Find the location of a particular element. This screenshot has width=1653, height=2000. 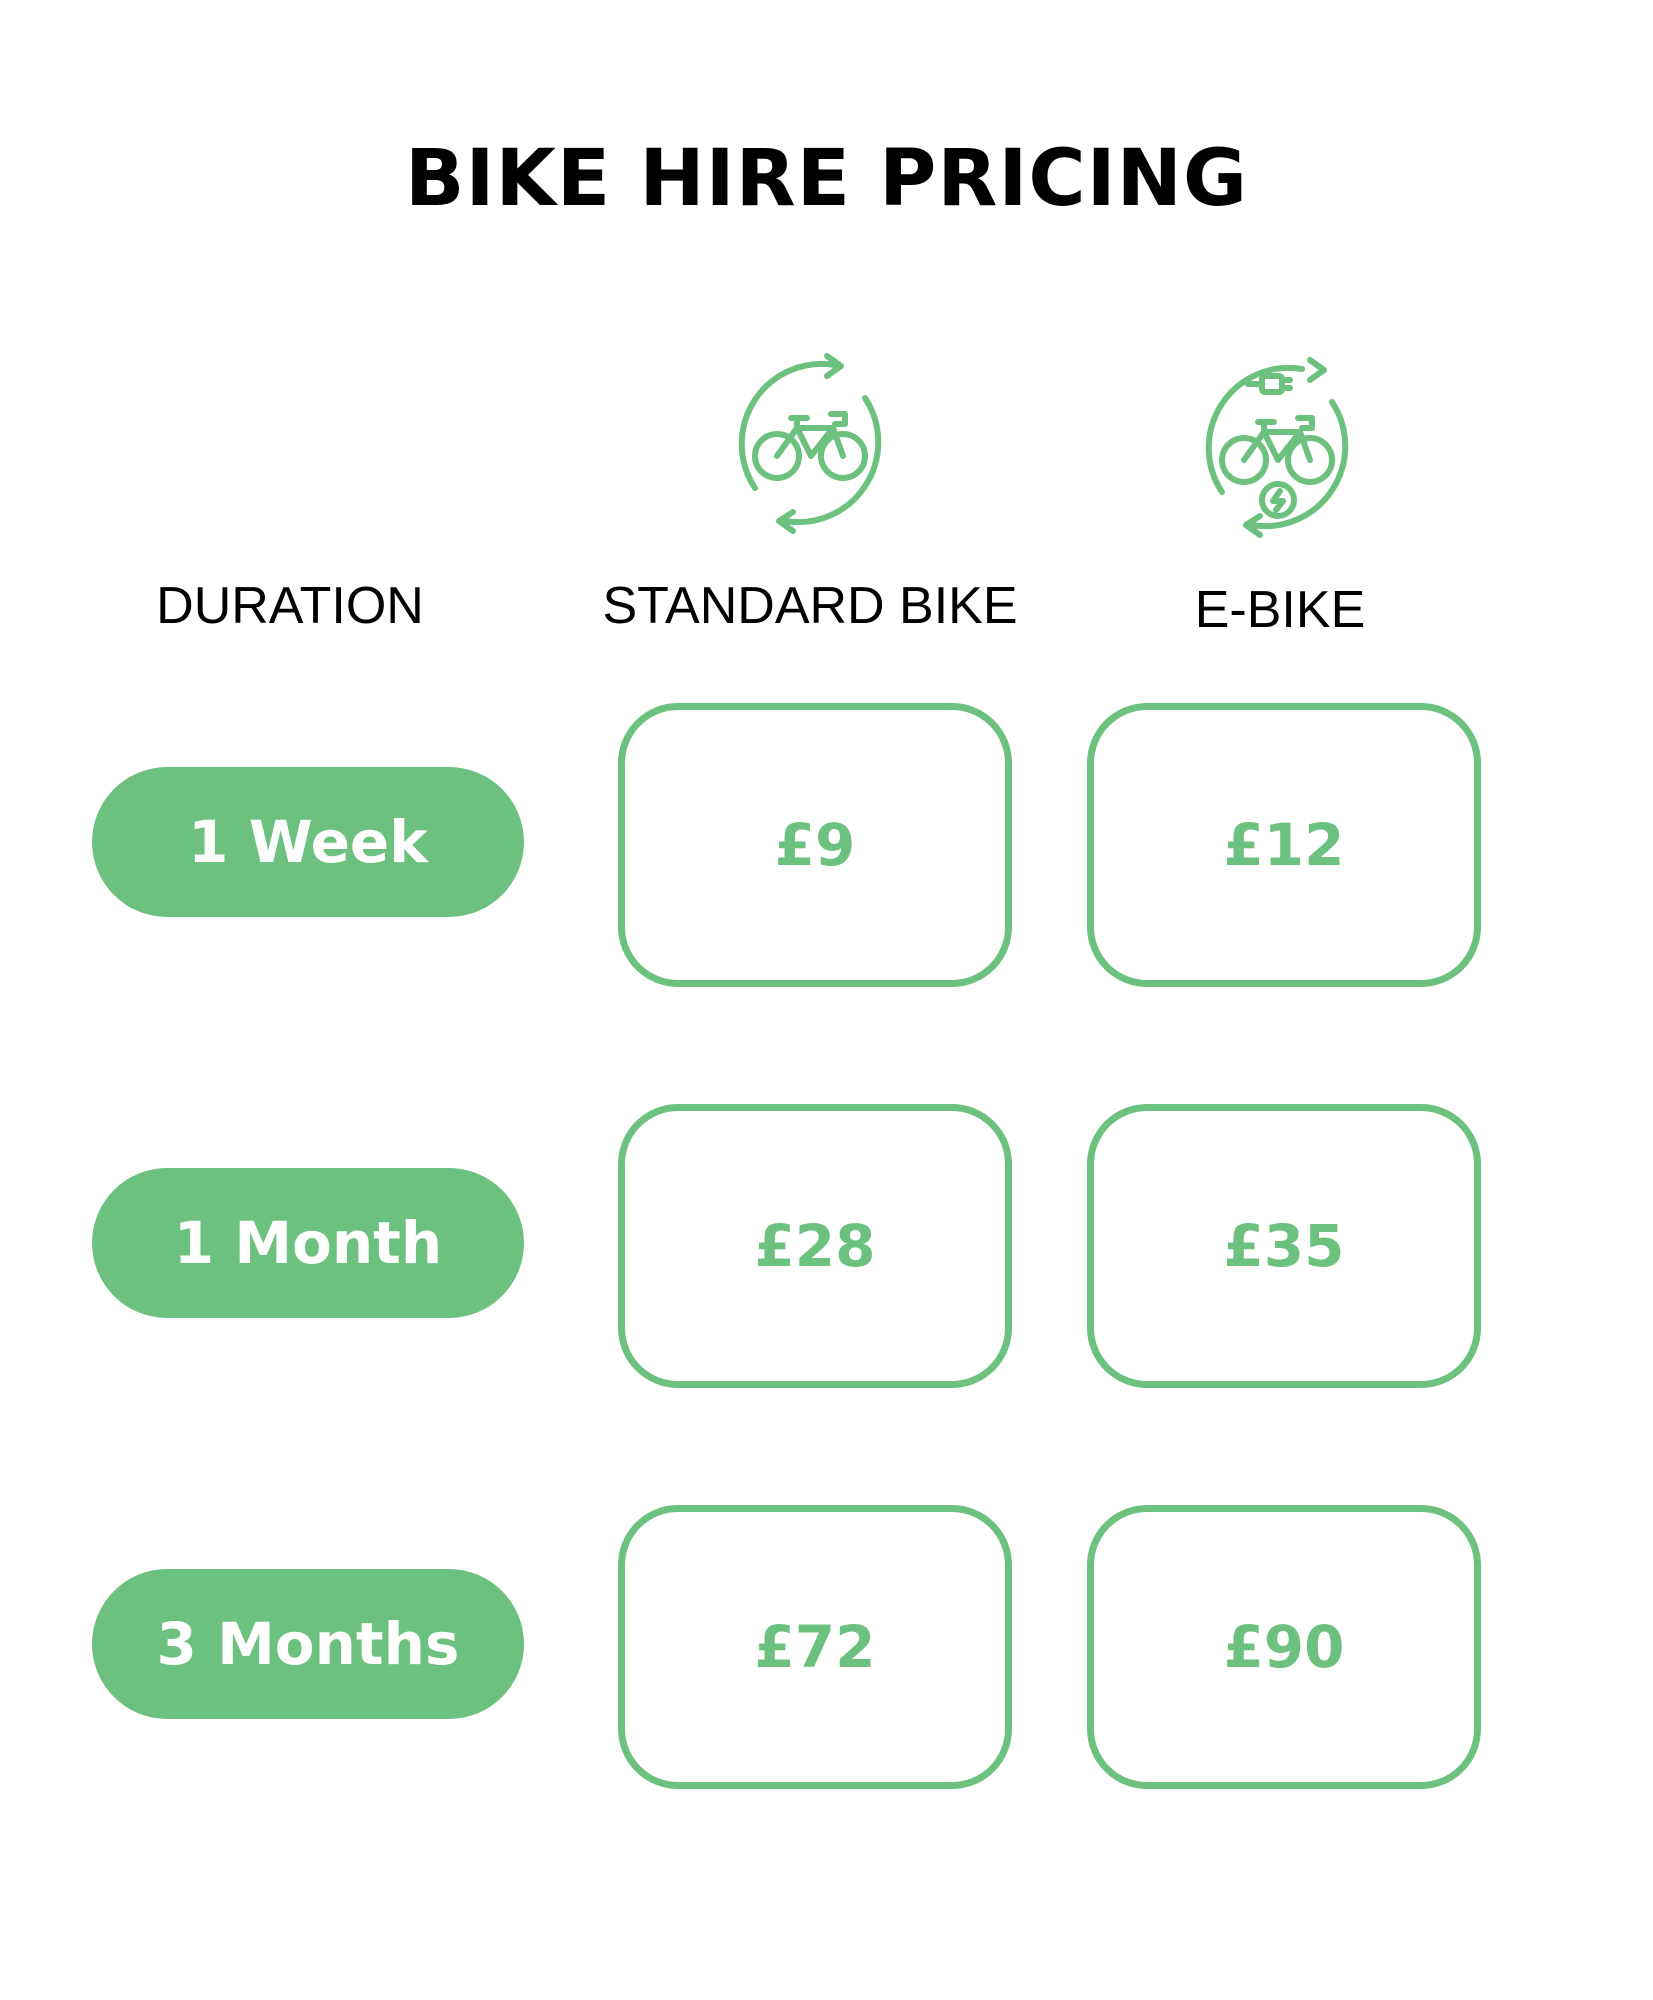

duration-pill-3-months: 3 Months is located at coordinates (308, 1644).